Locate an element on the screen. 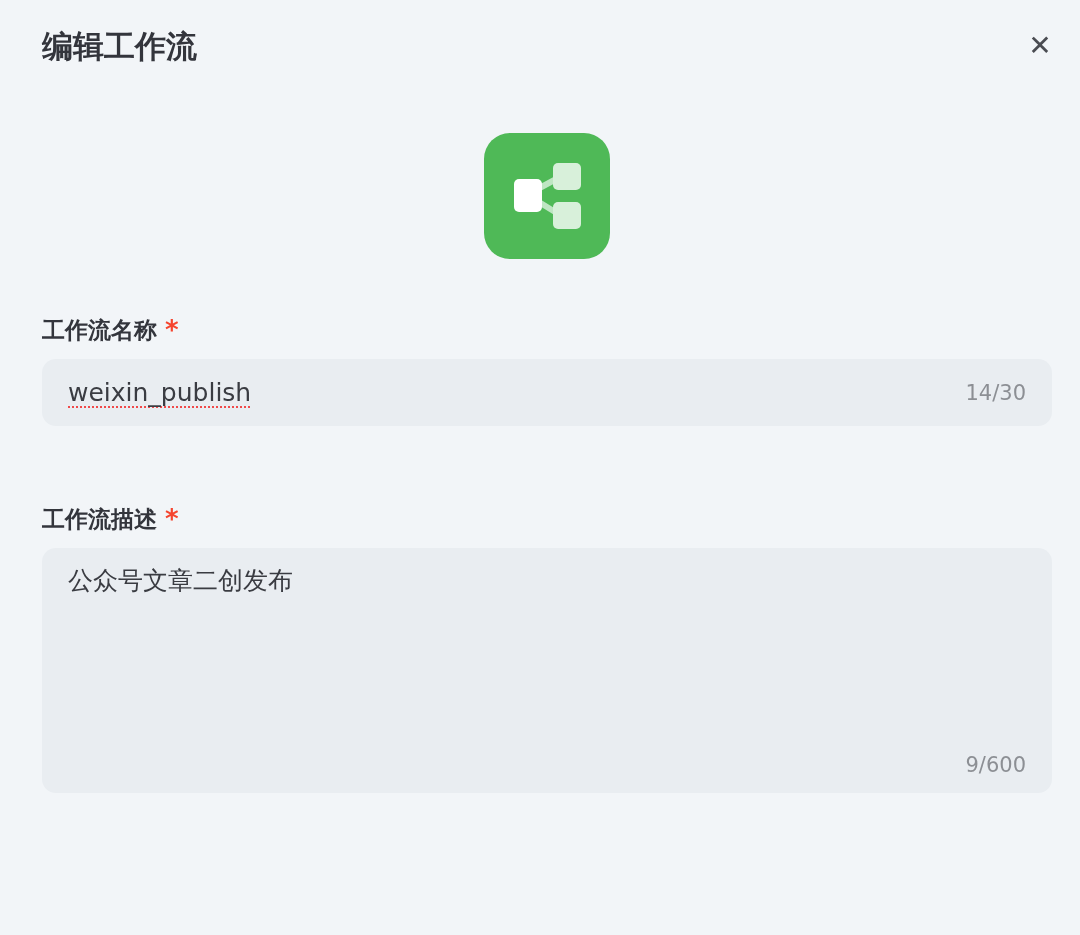 This screenshot has height=935, width=1080. workflow-icon is located at coordinates (547, 196).